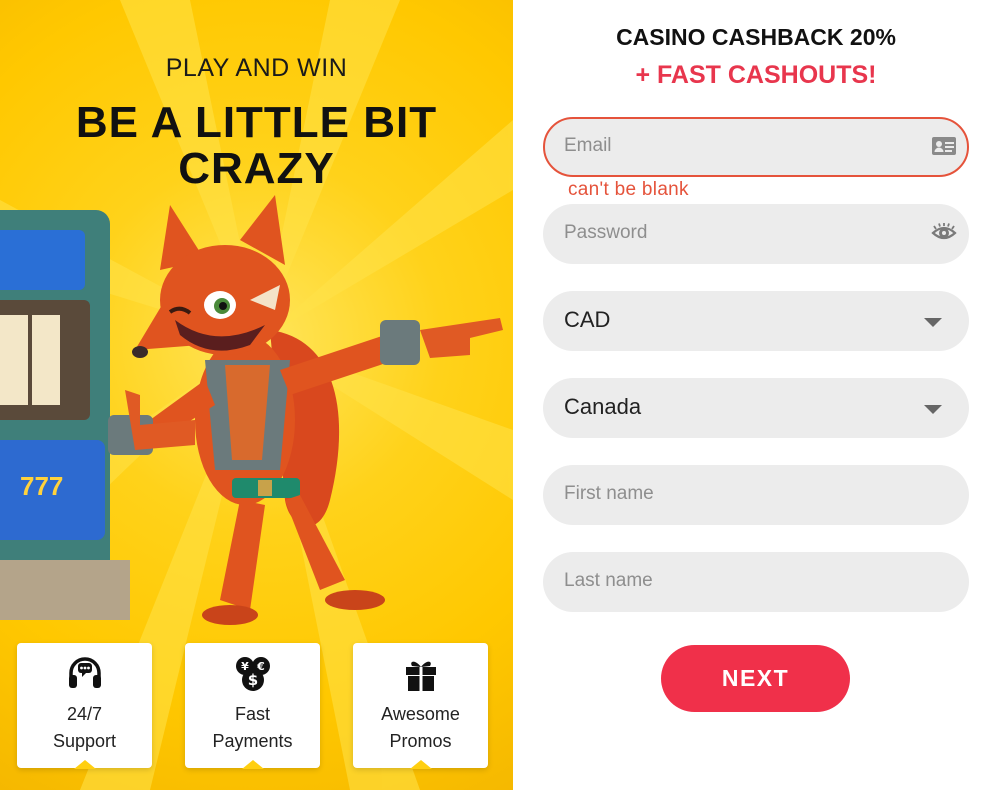  What do you see at coordinates (420, 676) in the screenshot?
I see `gift-icon` at bounding box center [420, 676].